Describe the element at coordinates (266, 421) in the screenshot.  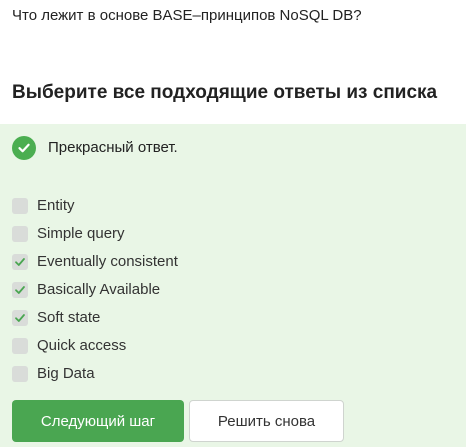
I see `retry-button: Решить снова` at that location.